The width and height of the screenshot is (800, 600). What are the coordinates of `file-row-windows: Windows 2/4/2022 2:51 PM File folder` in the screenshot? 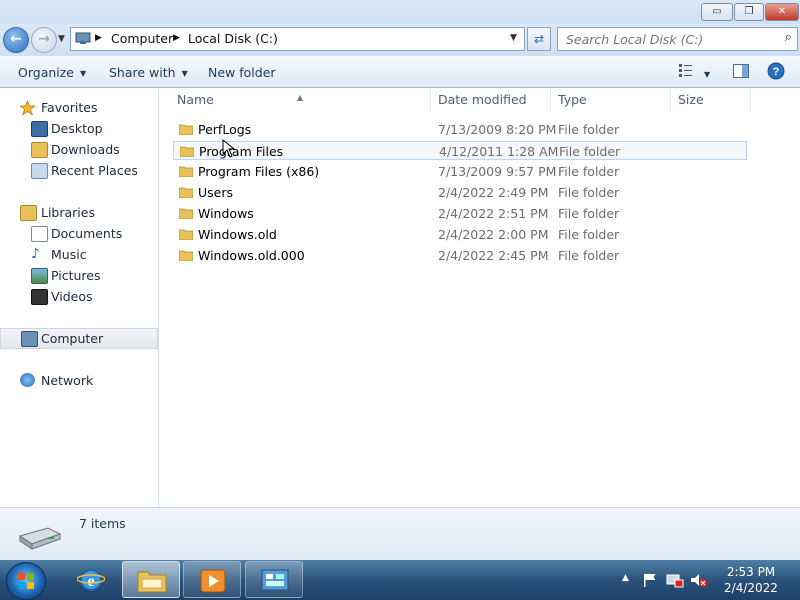 It's located at (460, 213).